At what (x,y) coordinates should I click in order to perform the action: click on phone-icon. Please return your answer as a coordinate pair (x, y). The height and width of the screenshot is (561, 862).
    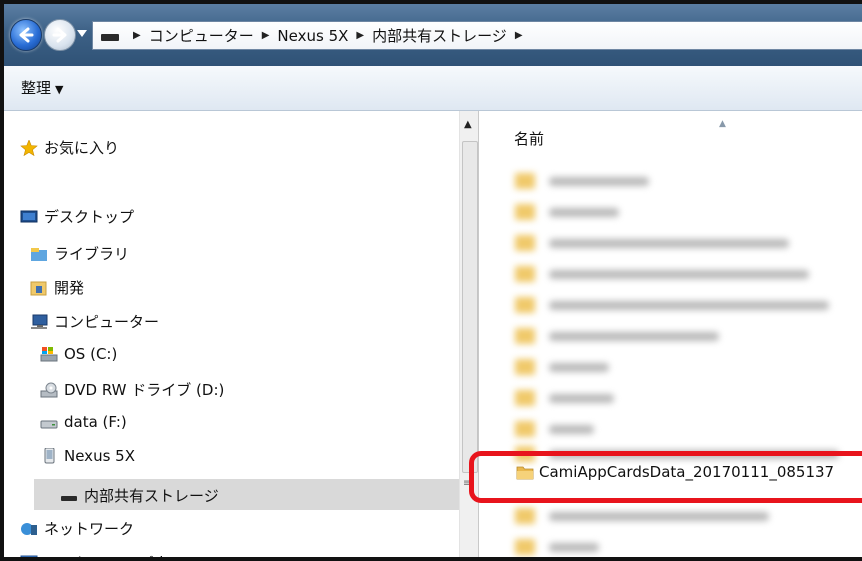
    Looking at the image, I should click on (49, 456).